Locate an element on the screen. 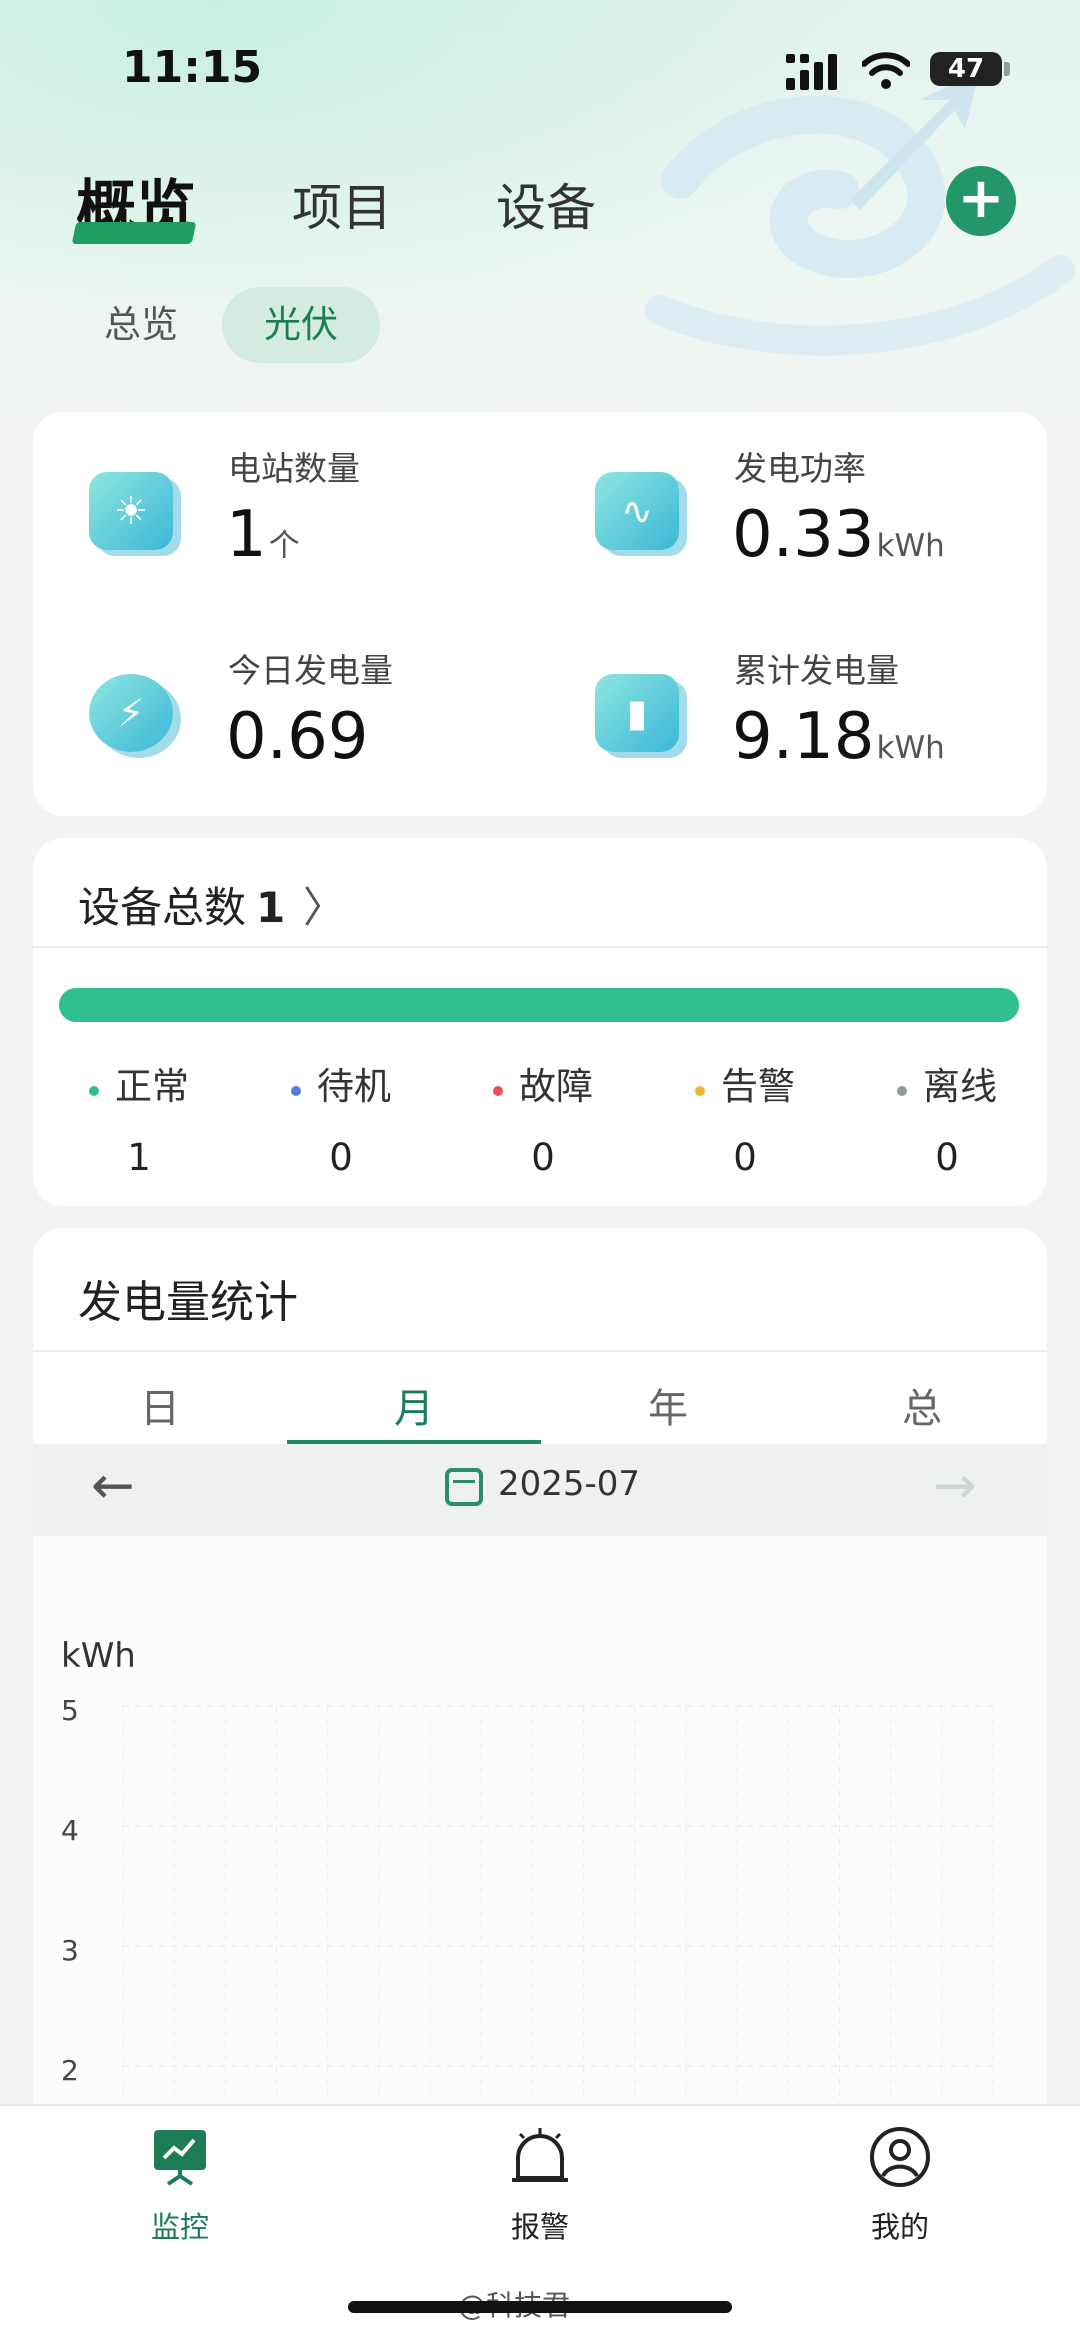 This screenshot has width=1080, height=2337. prev-arrow-icon: ← is located at coordinates (113, 1486).